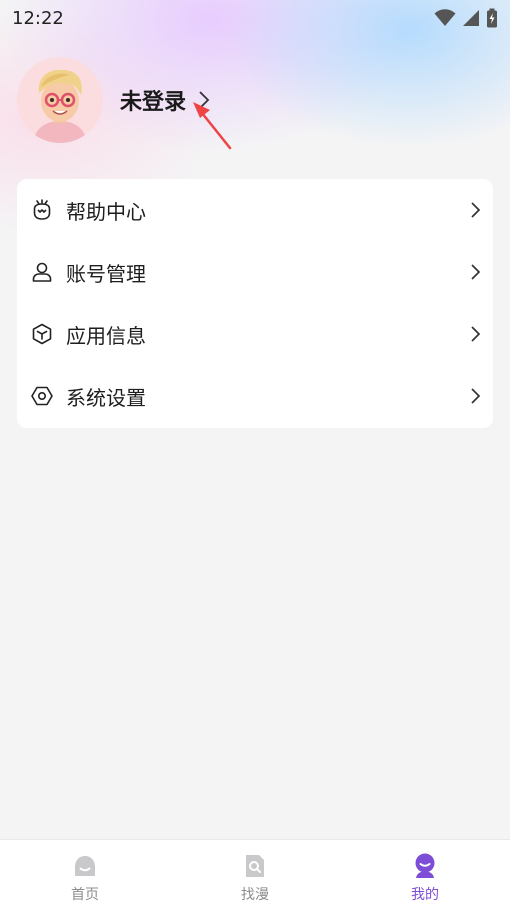 This screenshot has width=510, height=907. Describe the element at coordinates (106, 397) in the screenshot. I see `menu-item-label: 系统设置` at that location.